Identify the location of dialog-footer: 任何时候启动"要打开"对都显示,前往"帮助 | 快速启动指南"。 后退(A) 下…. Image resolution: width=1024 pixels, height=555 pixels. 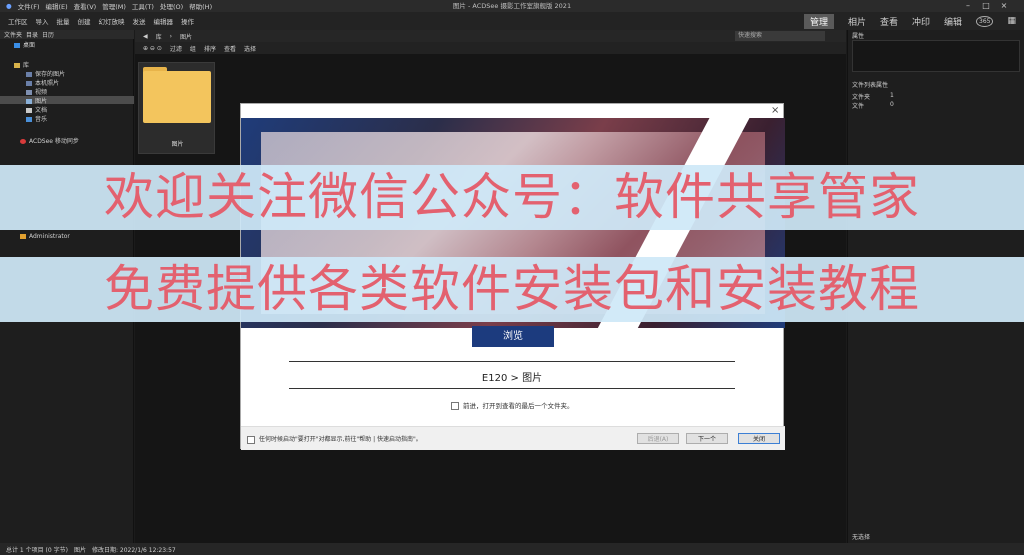
(513, 438).